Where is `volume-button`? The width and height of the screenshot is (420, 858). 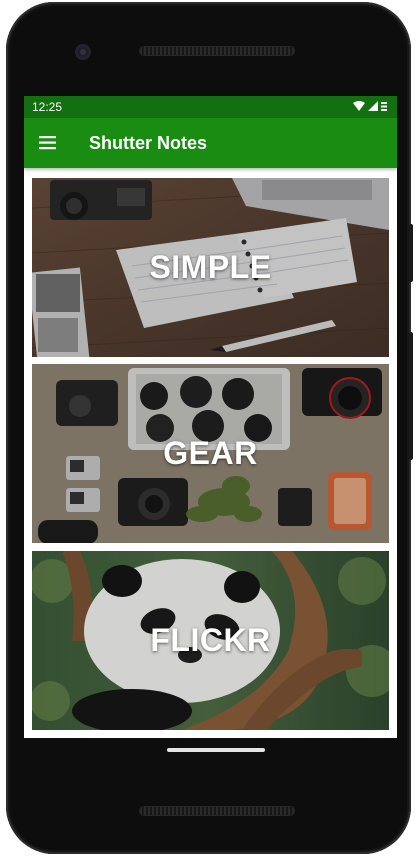
volume-button is located at coordinates (411, 253).